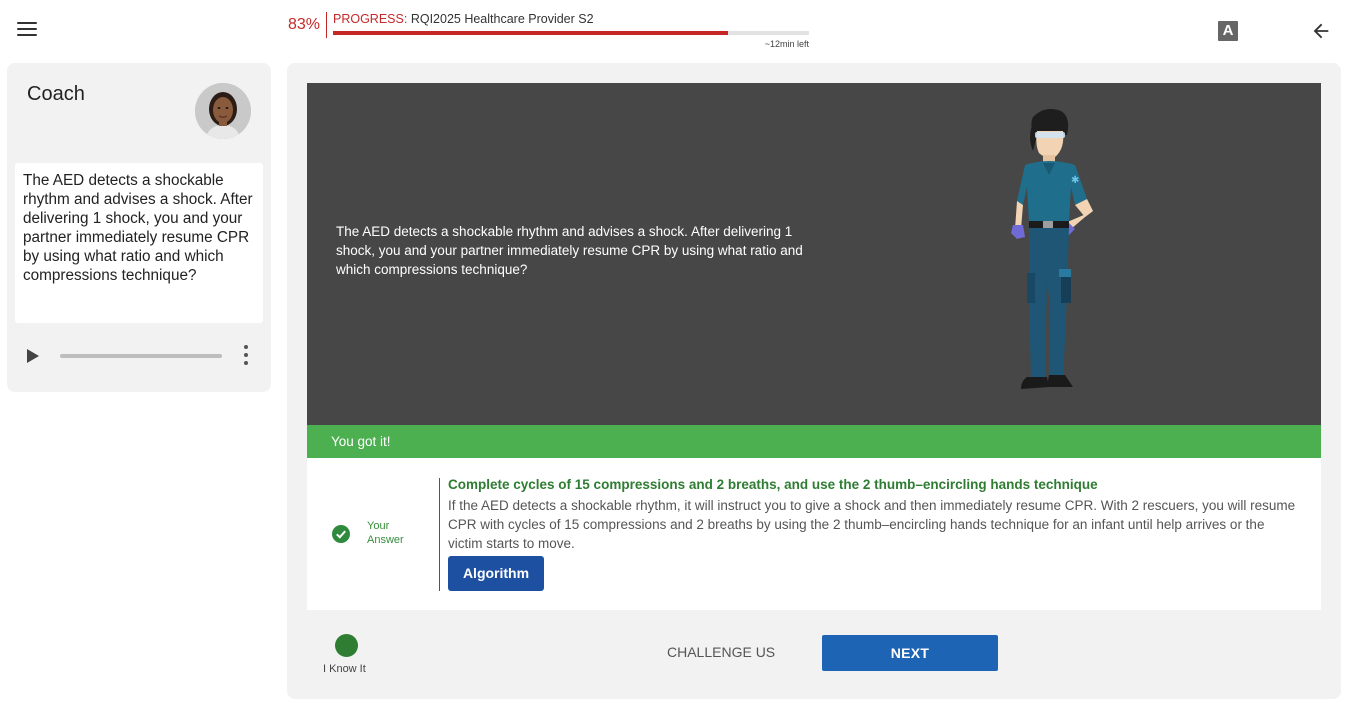  What do you see at coordinates (910, 653) in the screenshot?
I see `next-button: NEXT` at bounding box center [910, 653].